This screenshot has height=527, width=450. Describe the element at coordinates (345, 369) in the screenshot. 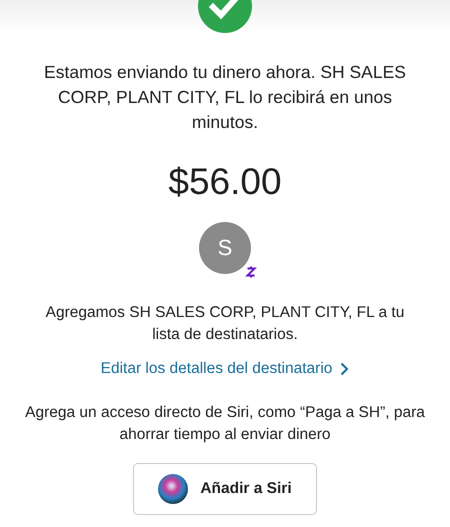

I see `chevron-right-icon` at that location.